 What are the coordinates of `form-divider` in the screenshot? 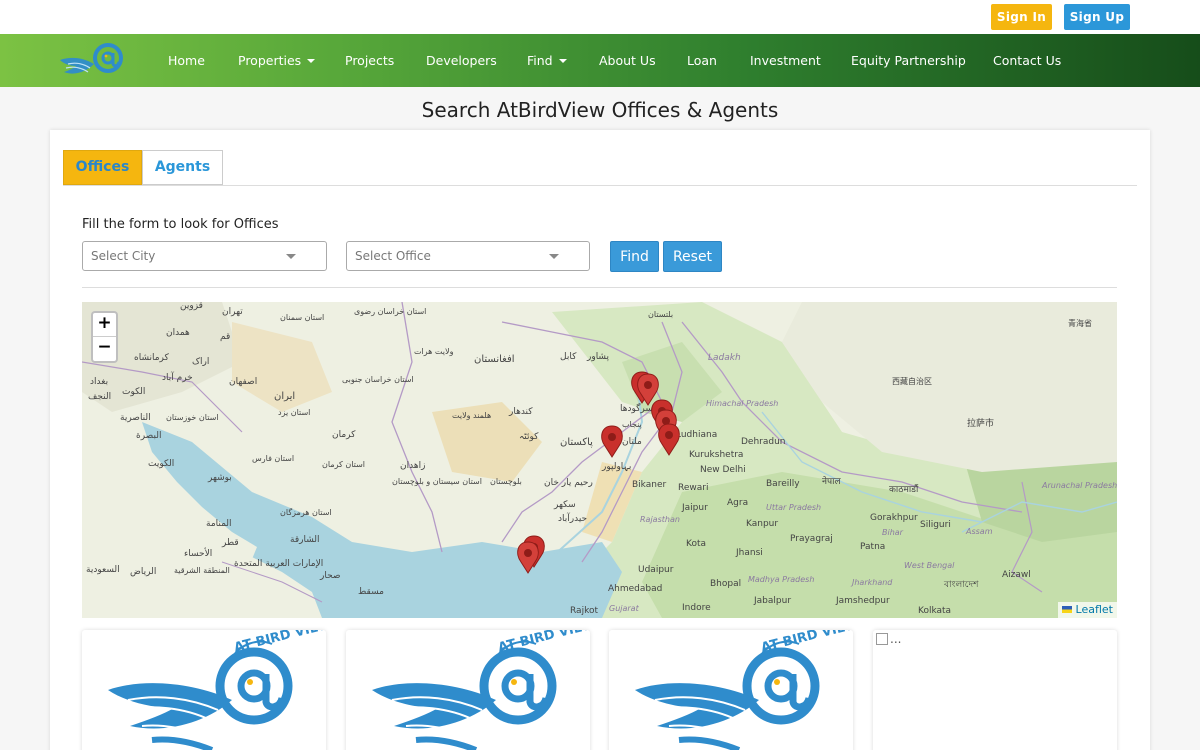 It's located at (599, 287).